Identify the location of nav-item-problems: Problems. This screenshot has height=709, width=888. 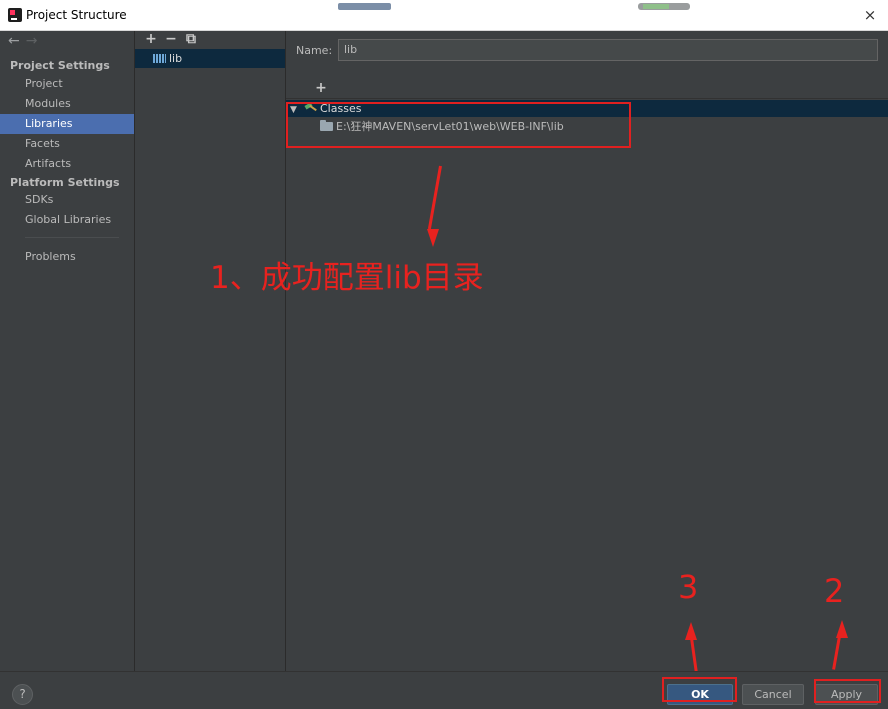
(67, 257).